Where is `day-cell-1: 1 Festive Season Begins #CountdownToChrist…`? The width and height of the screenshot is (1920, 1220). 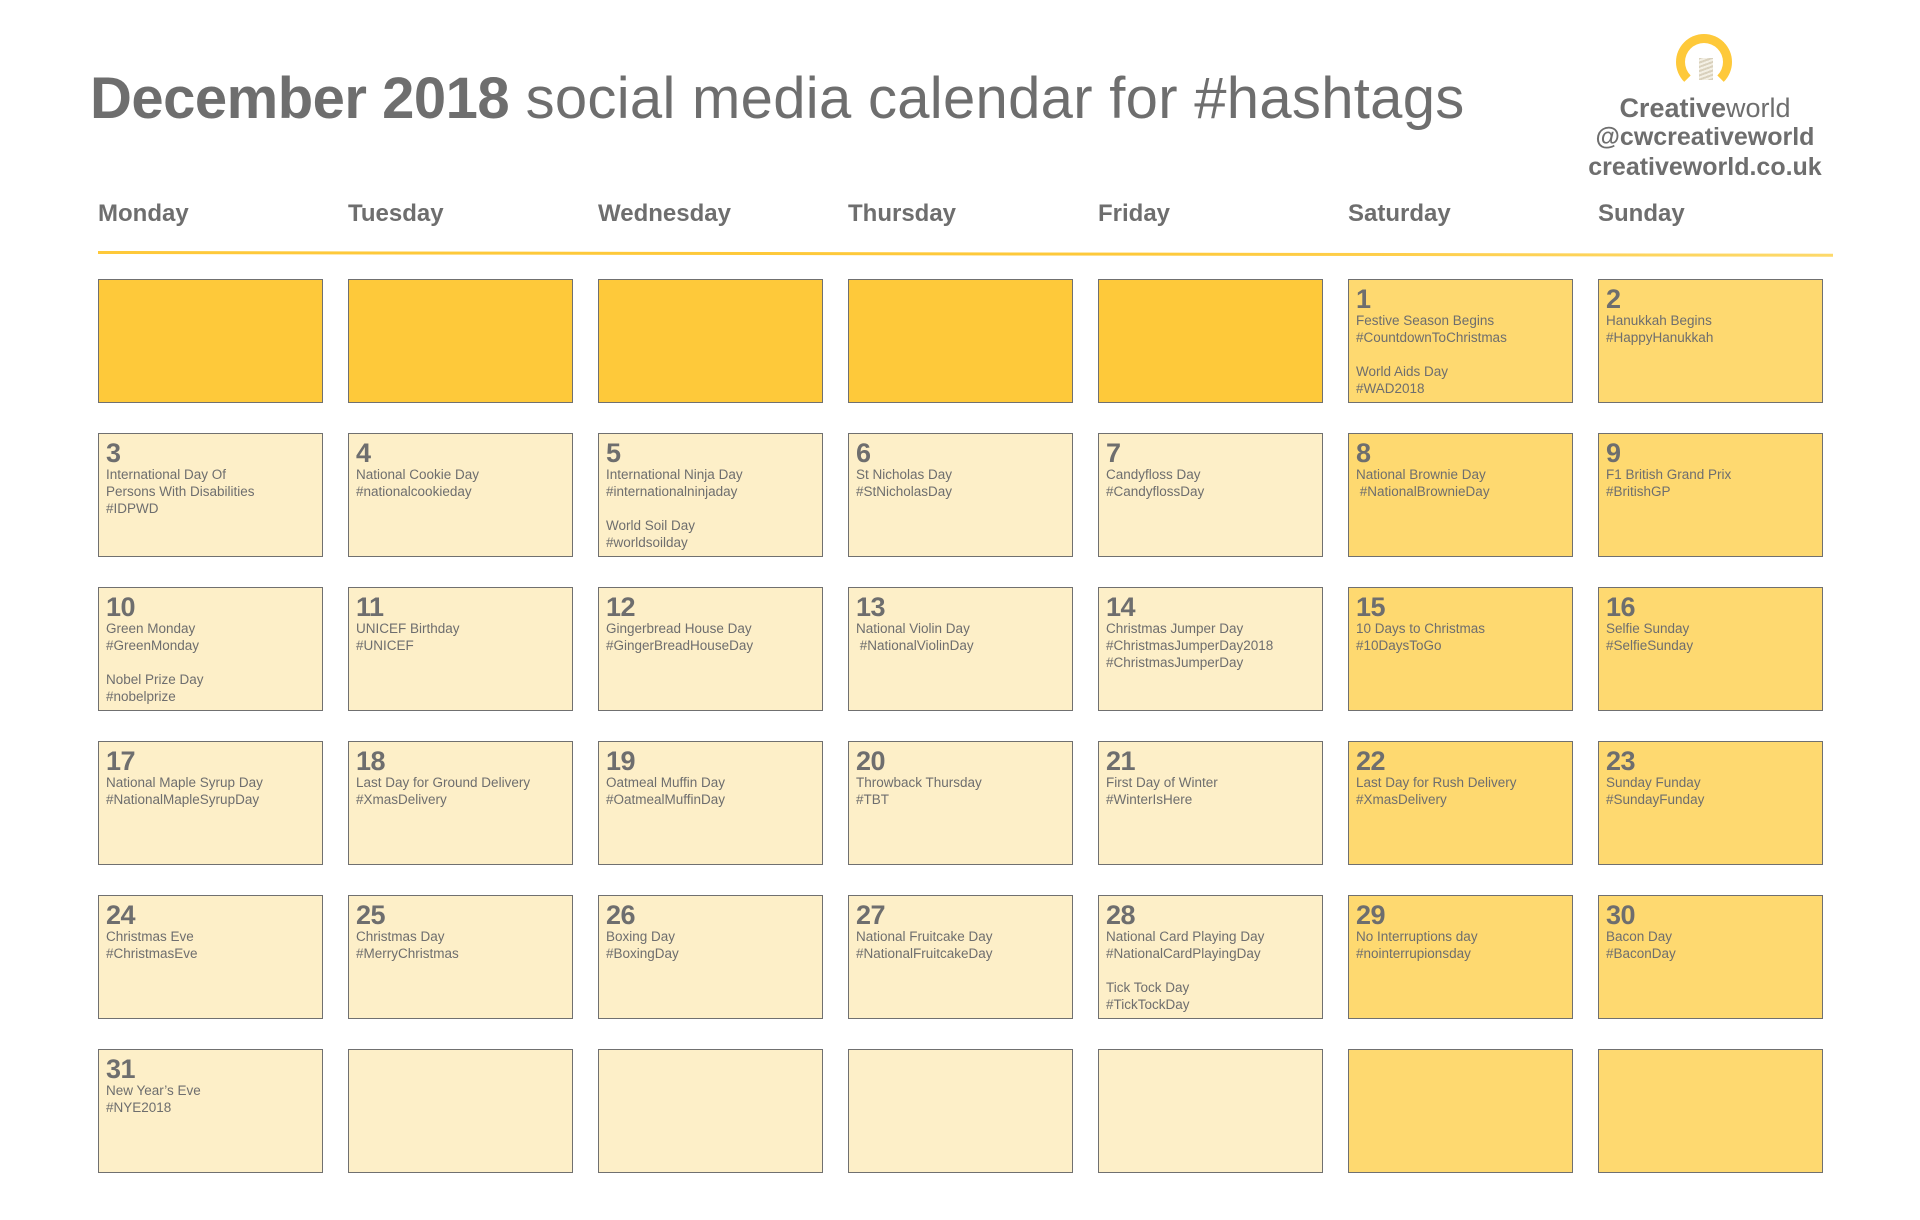 day-cell-1: 1 Festive Season Begins #CountdownToChrist… is located at coordinates (1460, 341).